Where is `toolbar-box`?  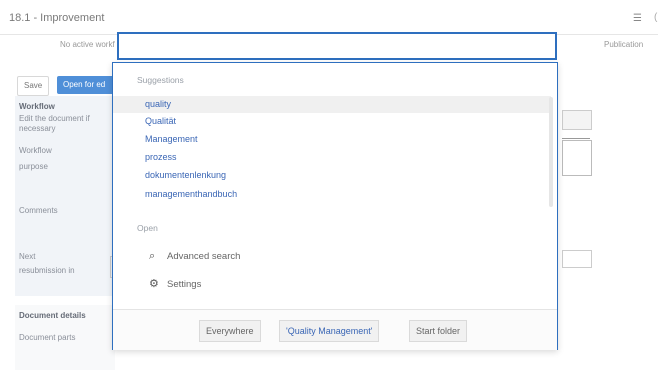 toolbar-box is located at coordinates (577, 120).